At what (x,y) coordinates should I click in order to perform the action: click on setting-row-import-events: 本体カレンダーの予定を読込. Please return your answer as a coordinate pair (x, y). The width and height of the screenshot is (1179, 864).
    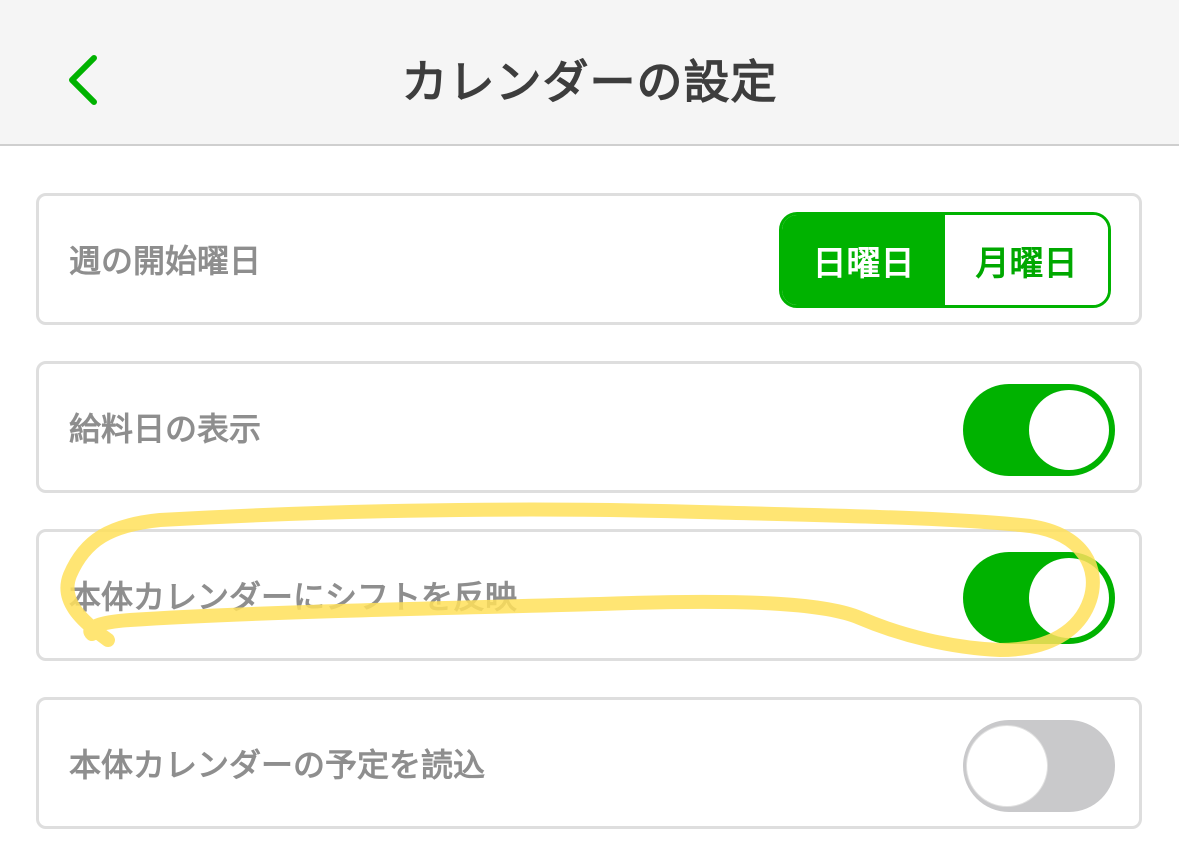
    Looking at the image, I should click on (589, 763).